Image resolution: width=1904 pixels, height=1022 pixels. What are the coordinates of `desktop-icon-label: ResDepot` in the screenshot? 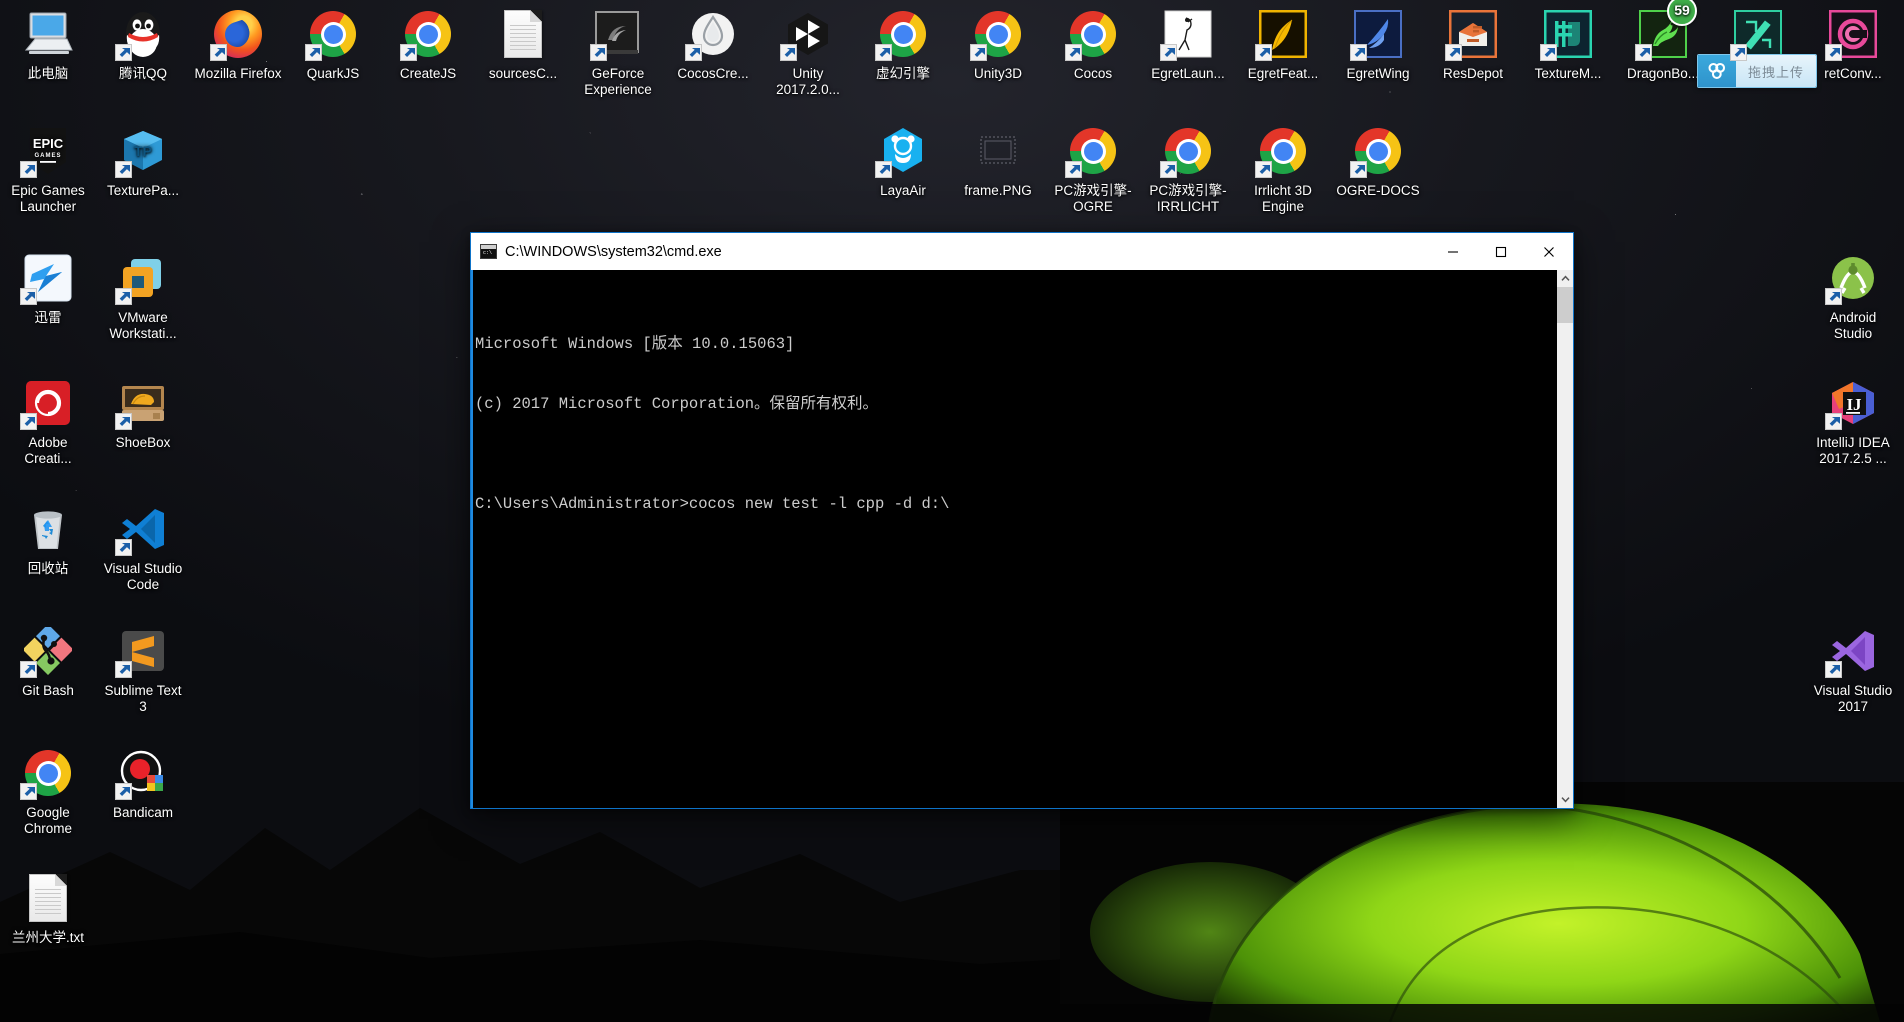 It's located at (1473, 73).